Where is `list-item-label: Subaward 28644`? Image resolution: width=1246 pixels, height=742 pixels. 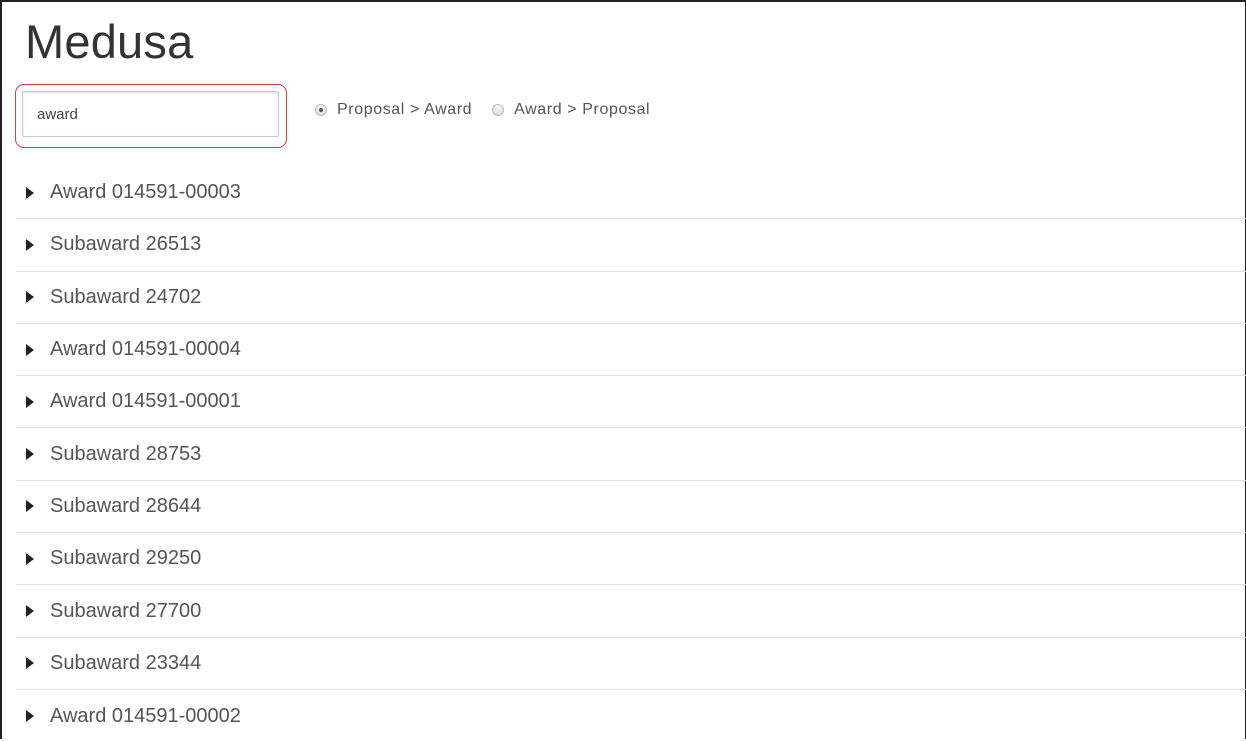
list-item-label: Subaward 28644 is located at coordinates (126, 505).